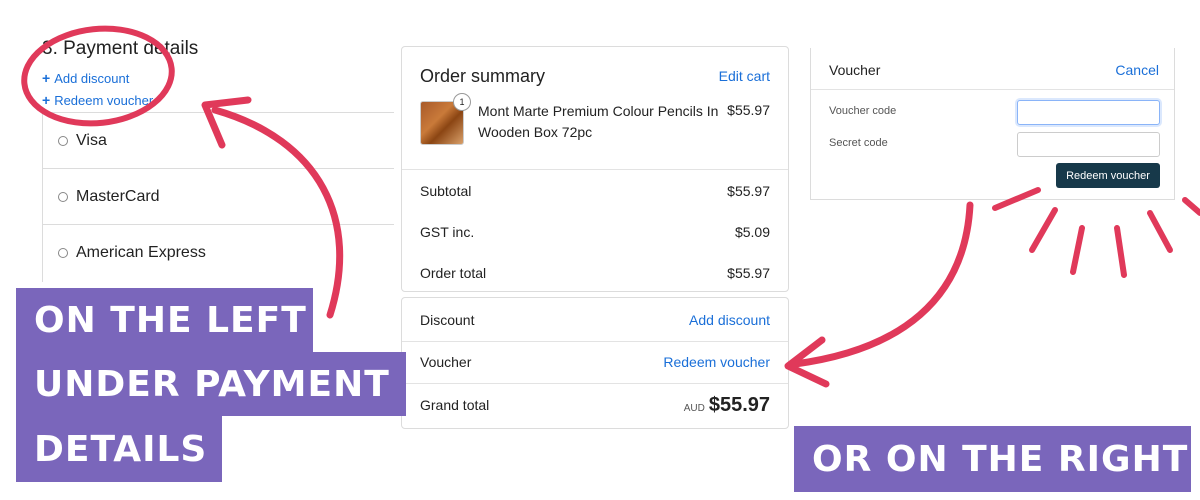 This screenshot has height=500, width=1200. I want to click on voucher-panel-title: Voucher, so click(855, 70).